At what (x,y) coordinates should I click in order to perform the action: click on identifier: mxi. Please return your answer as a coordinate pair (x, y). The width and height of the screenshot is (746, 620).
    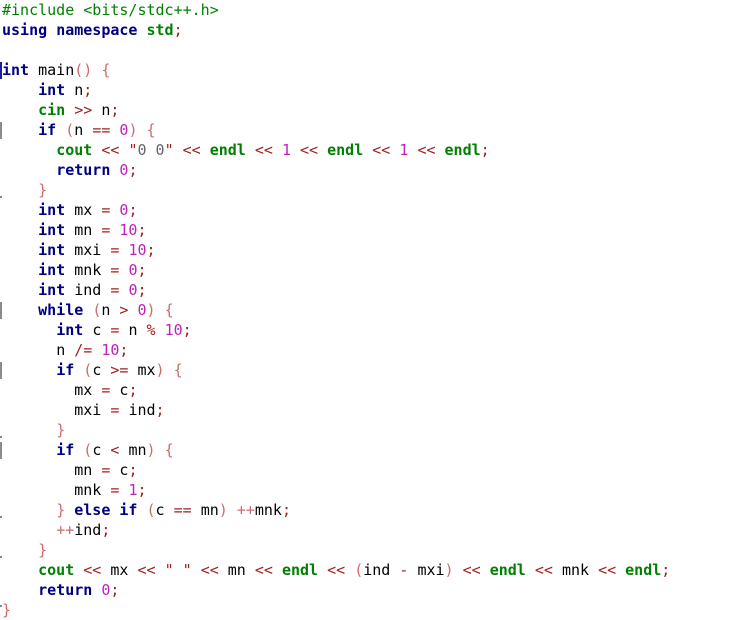
    Looking at the image, I should click on (88, 410).